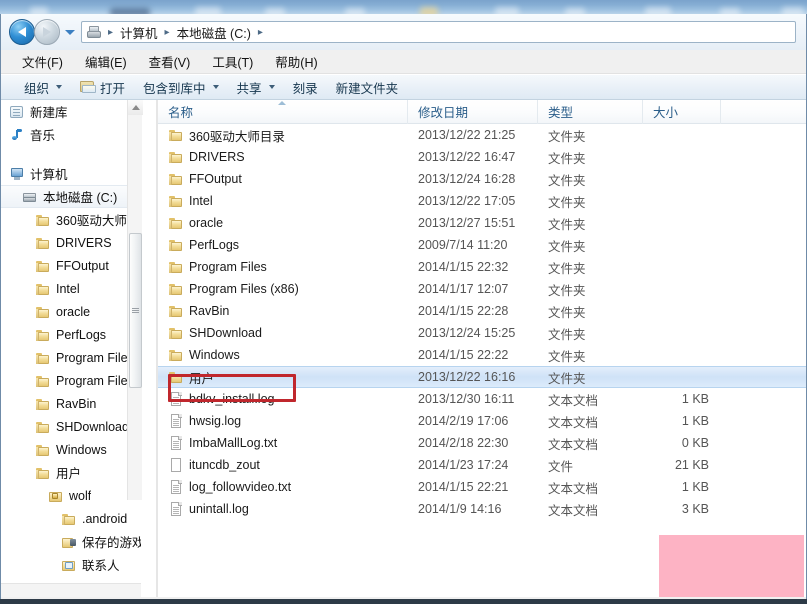  Describe the element at coordinates (482, 355) in the screenshot. I see `table-row: Windows 2014/1/15 22:22 文件夹` at that location.